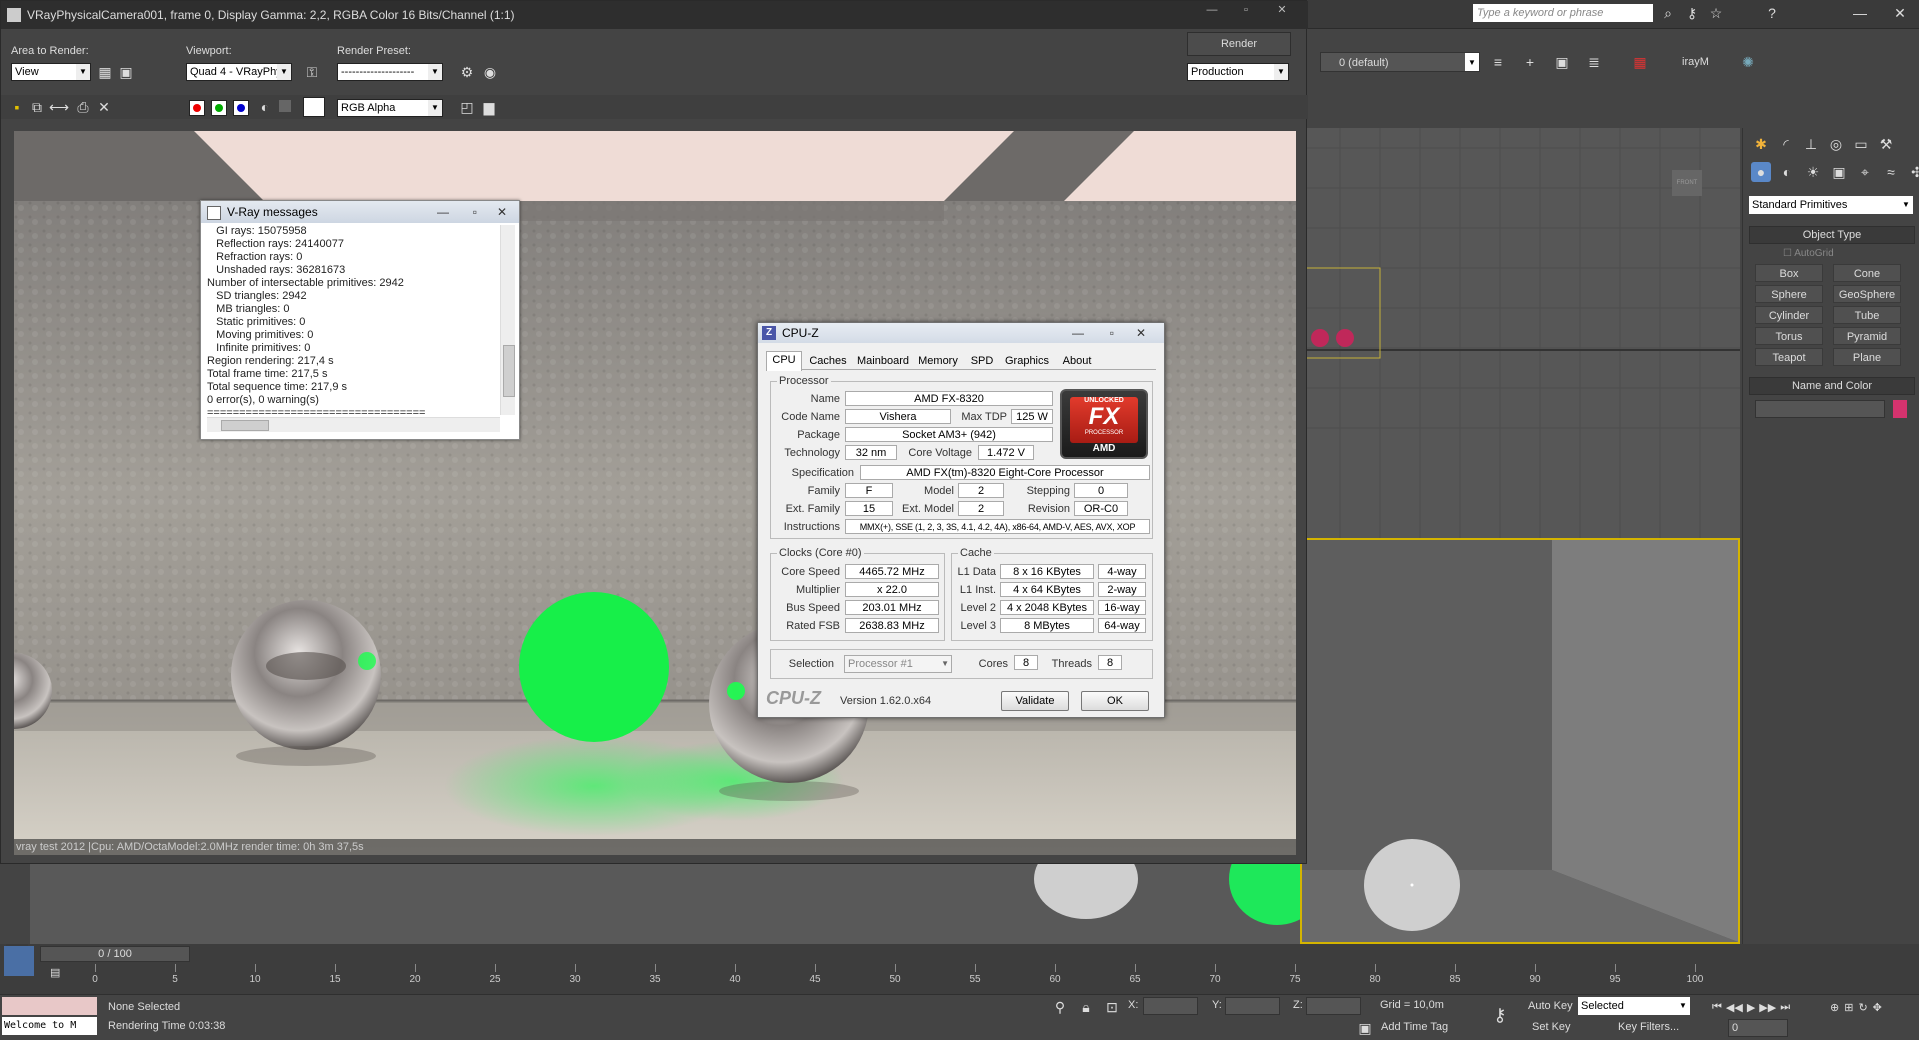 Image resolution: width=1919 pixels, height=1040 pixels. What do you see at coordinates (509, 371) in the screenshot?
I see `scroll-thumb` at bounding box center [509, 371].